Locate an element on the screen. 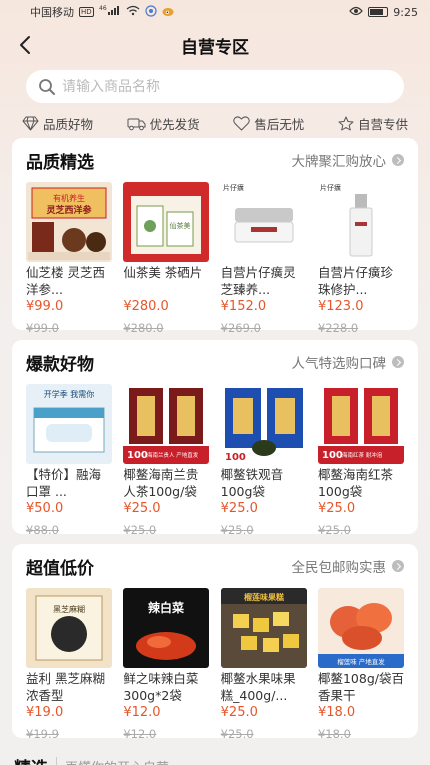 This screenshot has width=430, height=765. product-original-price: ¥12.0 is located at coordinates (140, 734).